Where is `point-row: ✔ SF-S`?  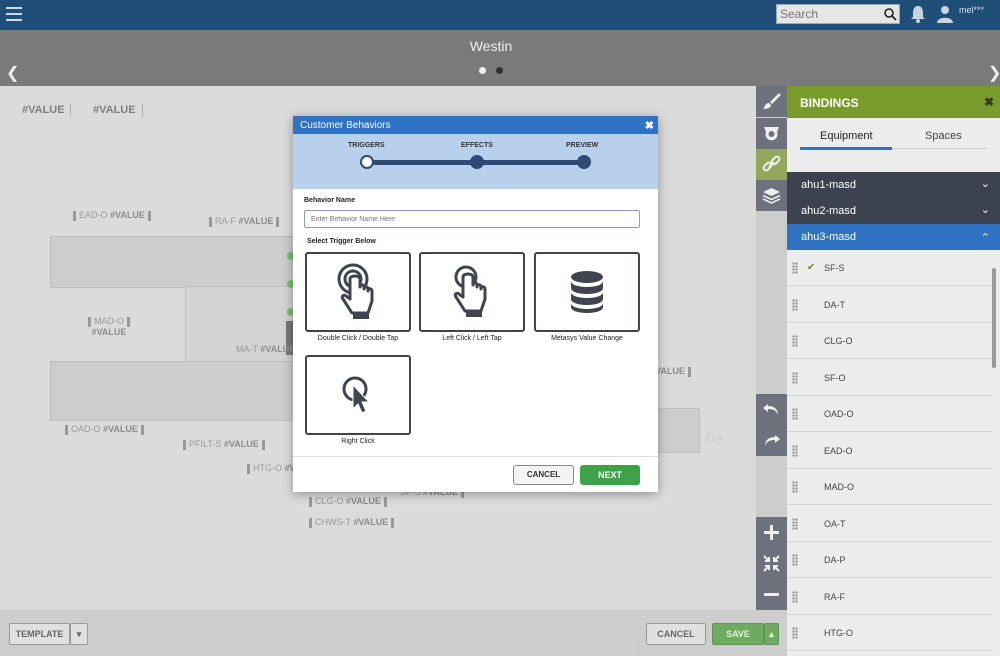 point-row: ✔ SF-S is located at coordinates (889, 268).